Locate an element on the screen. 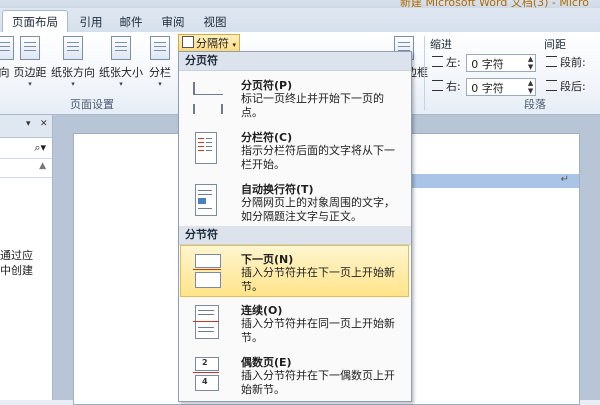  menu-item-page-break: 分页符(P) 标记一页终止并开始下一页的点。 is located at coordinates (294, 97).